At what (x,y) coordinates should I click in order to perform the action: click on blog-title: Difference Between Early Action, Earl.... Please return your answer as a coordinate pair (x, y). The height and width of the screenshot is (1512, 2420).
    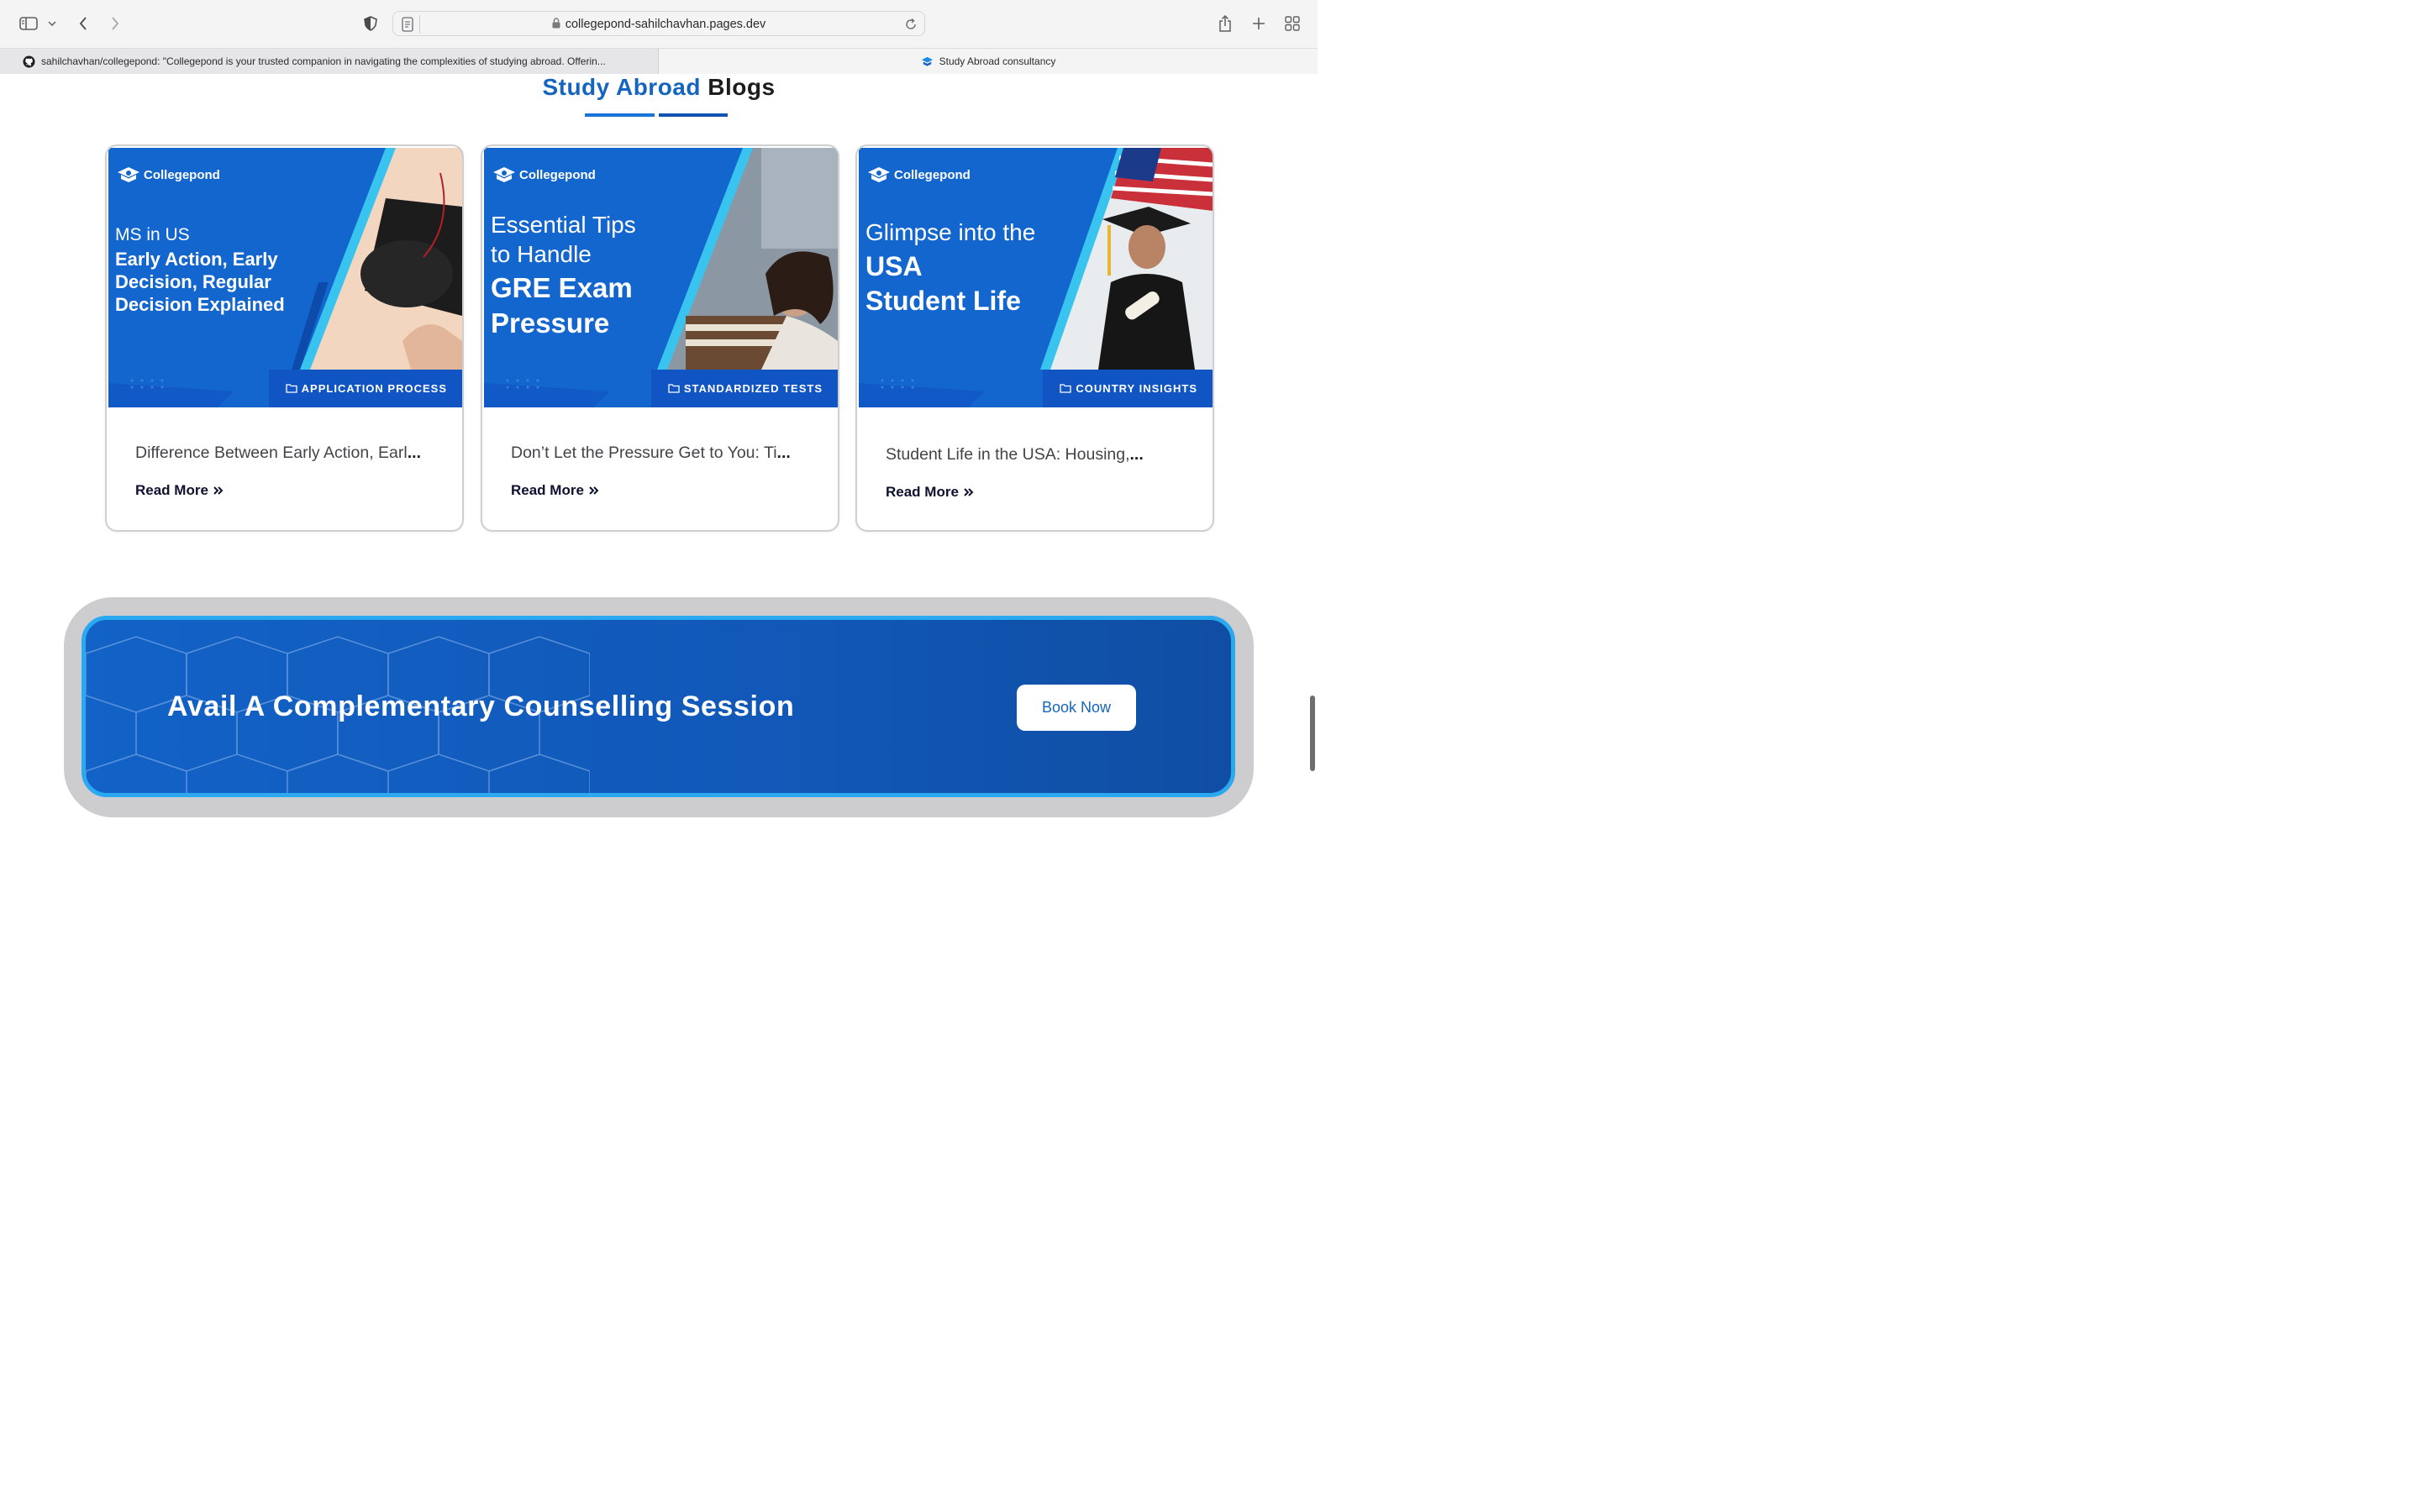
    Looking at the image, I should click on (278, 453).